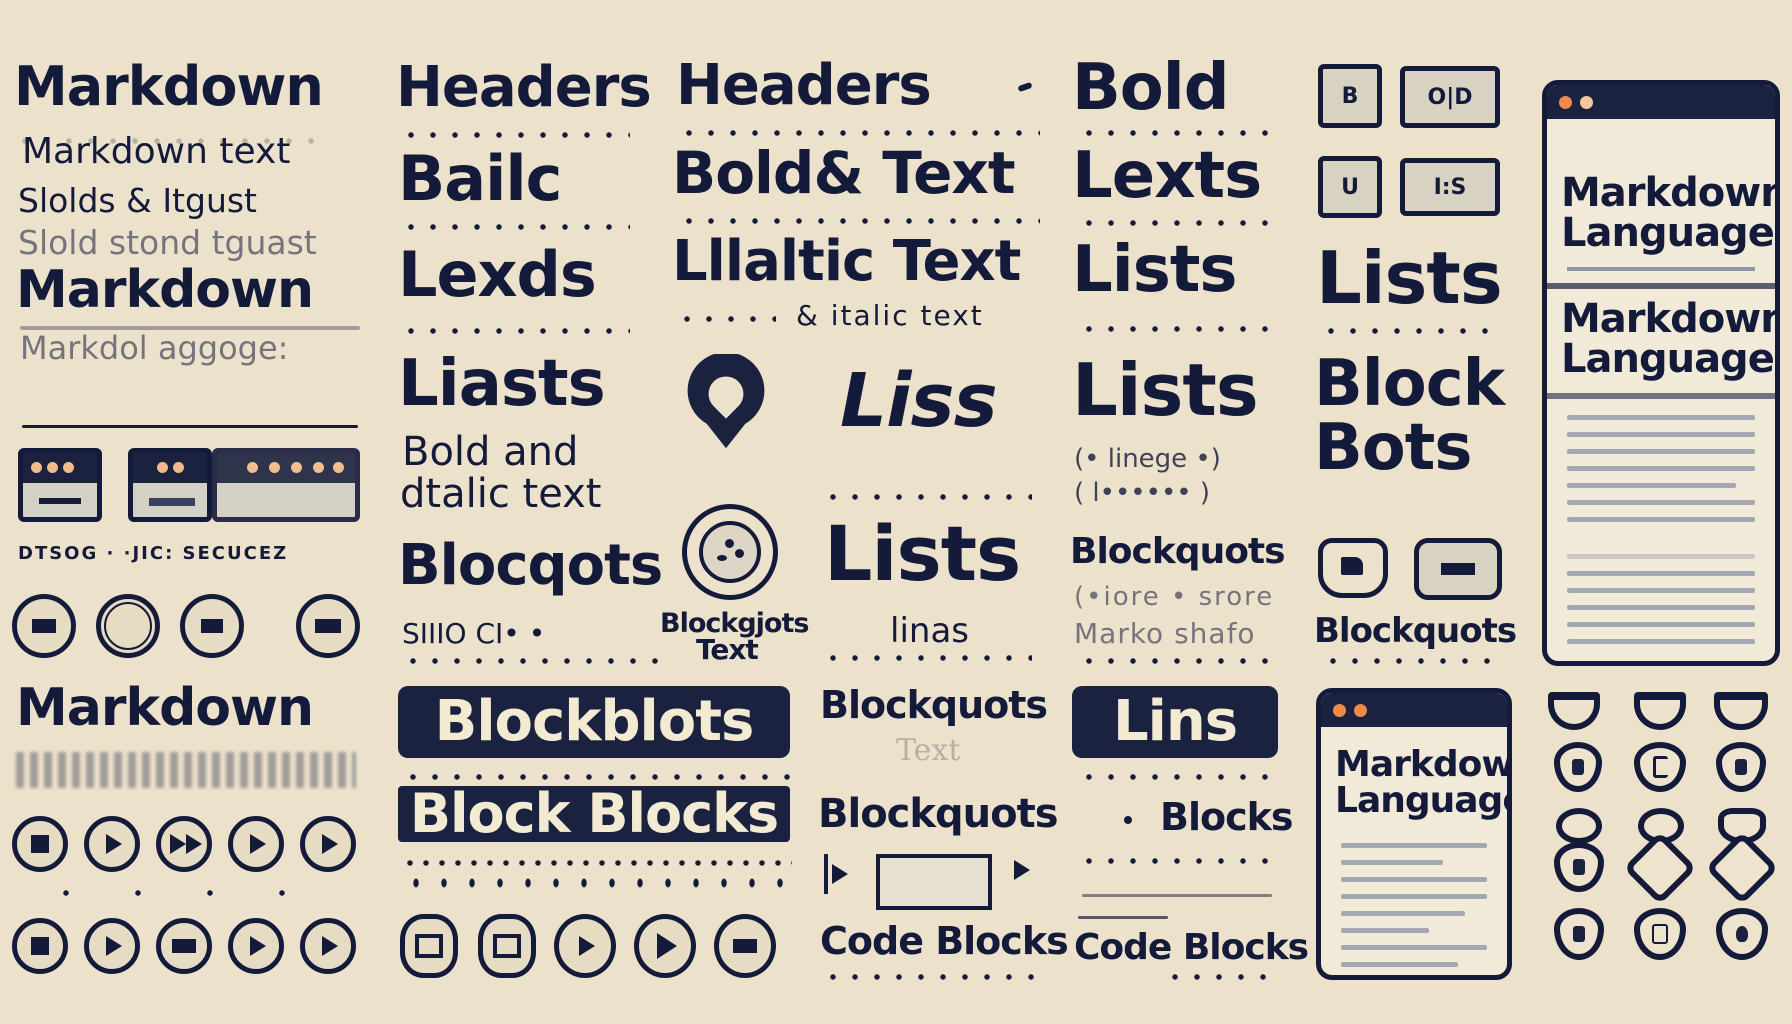  Describe the element at coordinates (594, 722) in the screenshot. I see `pill-blockblots: Blockblots` at that location.